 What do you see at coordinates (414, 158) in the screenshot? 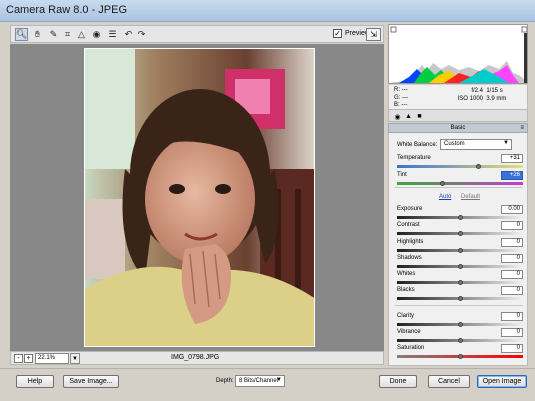
I see `temperature-label: Temperature` at bounding box center [414, 158].